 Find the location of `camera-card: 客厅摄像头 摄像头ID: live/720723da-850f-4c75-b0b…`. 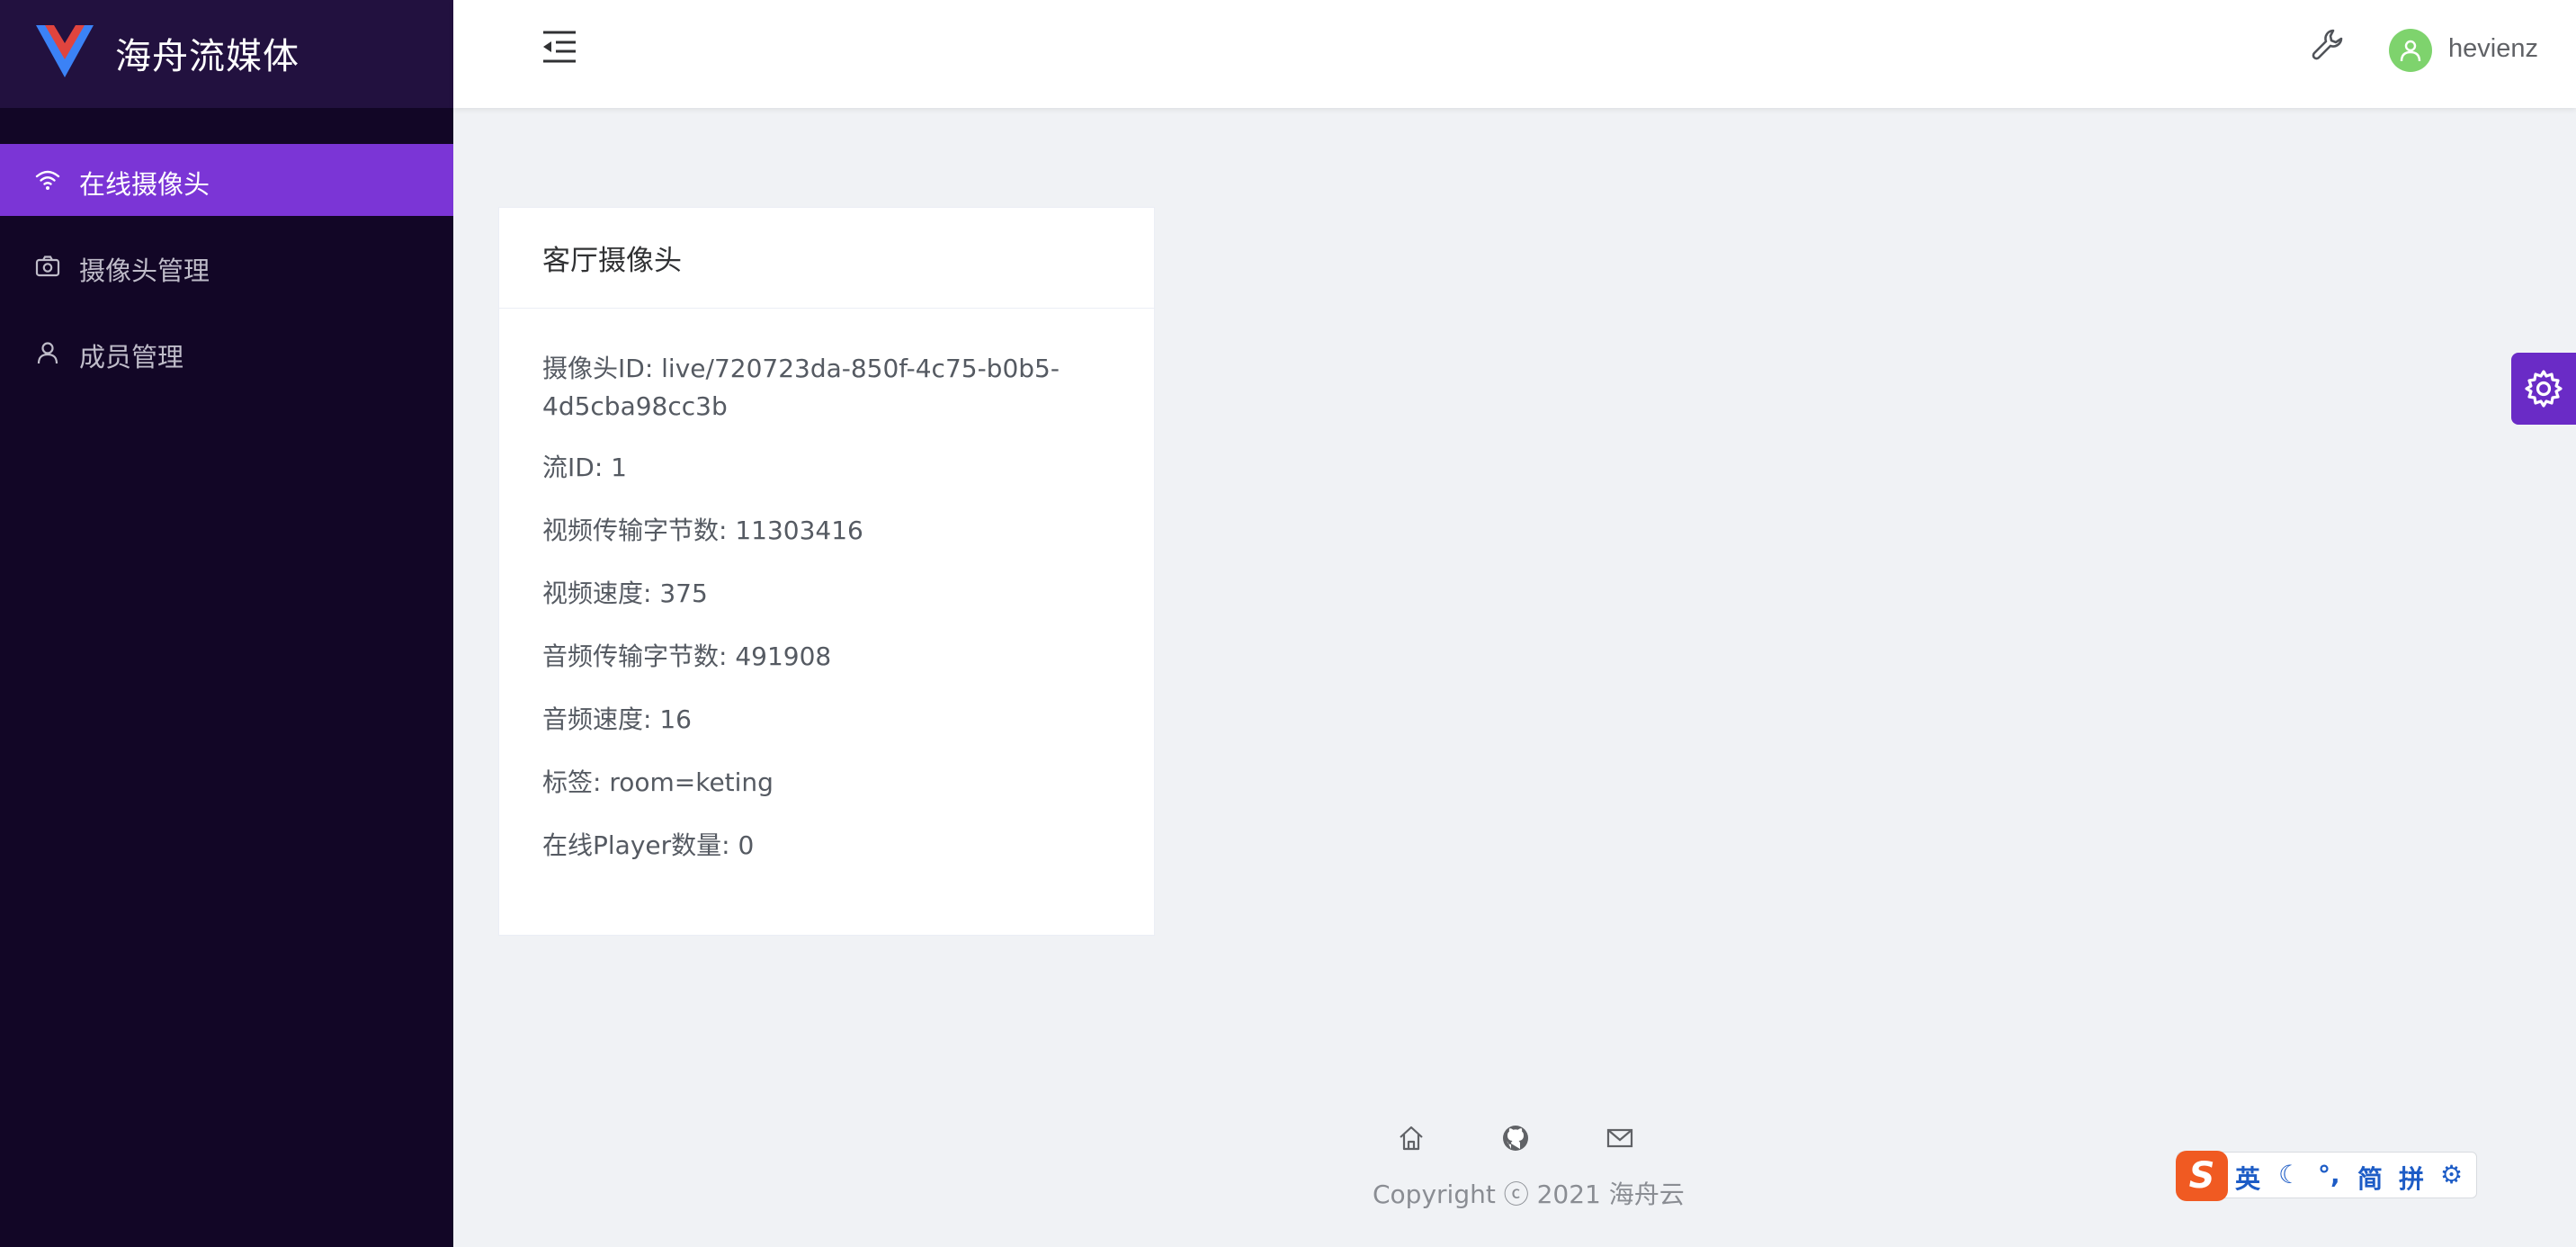

camera-card: 客厅摄像头 摄像头ID: live/720723da-850f-4c75-b0b… is located at coordinates (826, 571).